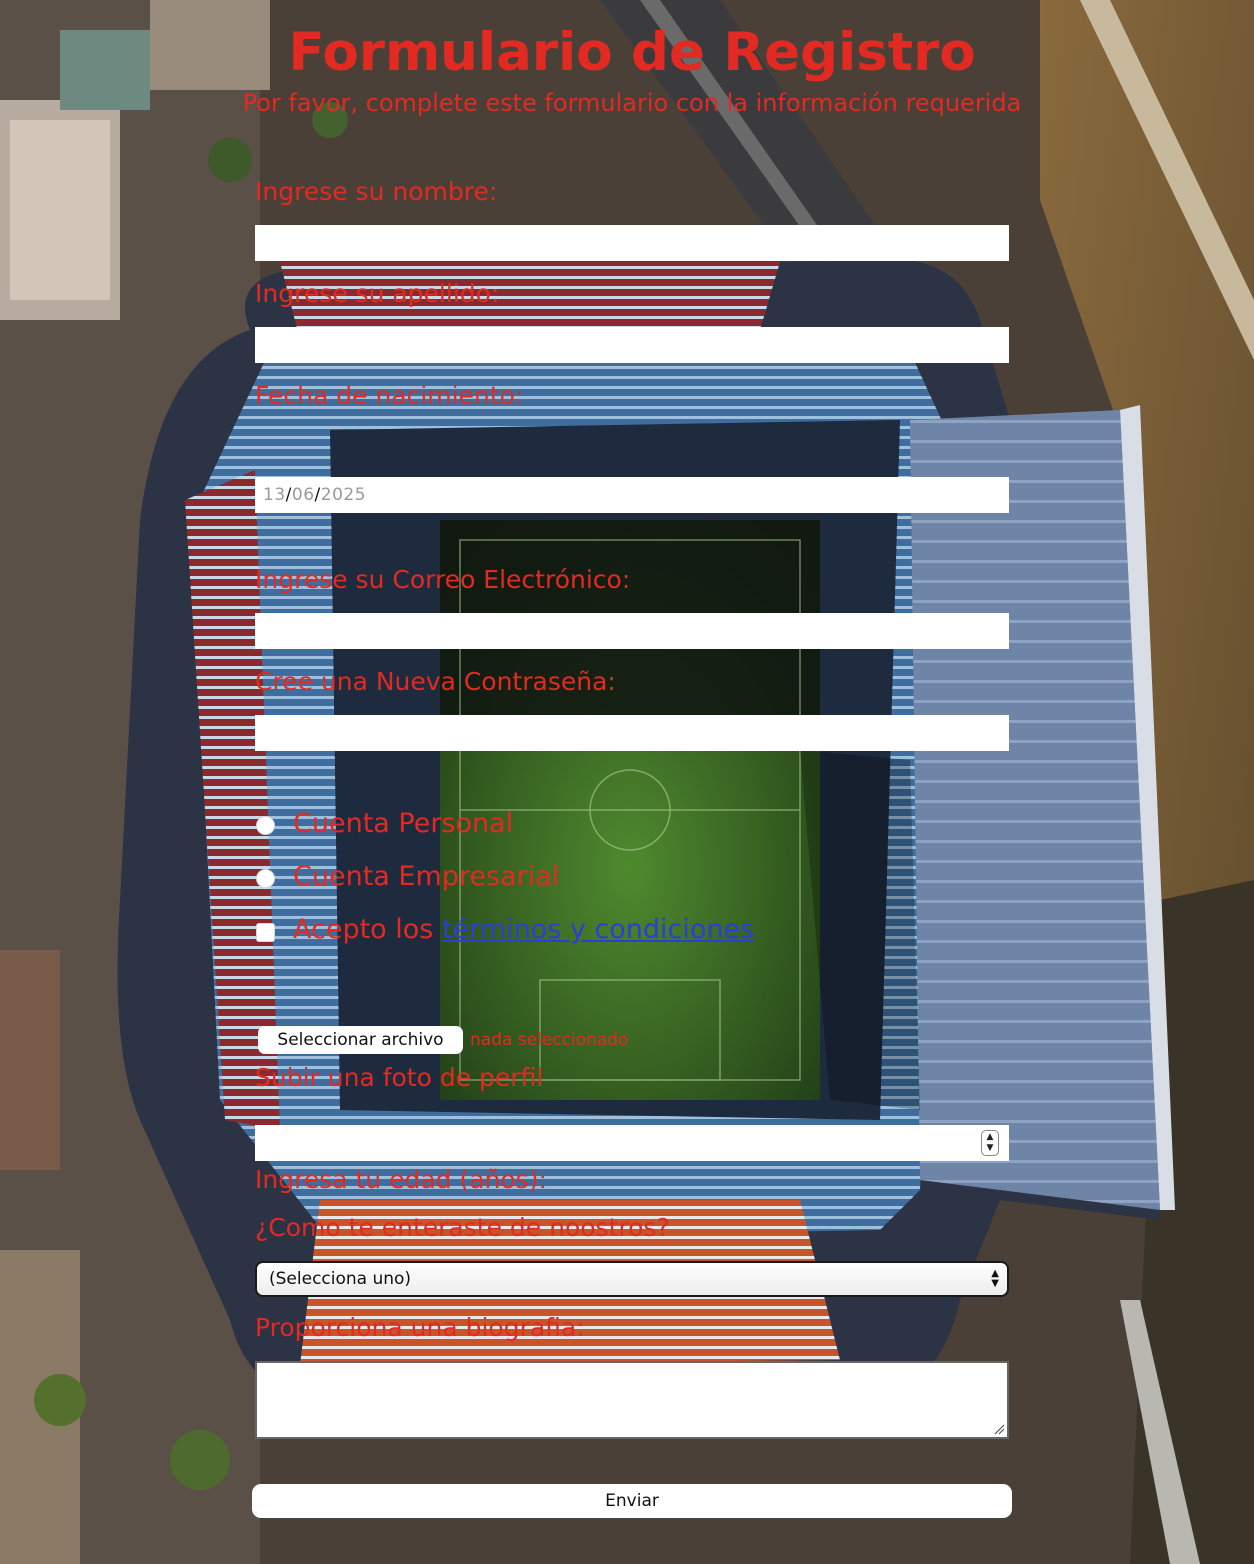 Image resolution: width=1254 pixels, height=1564 pixels. I want to click on submit-button: Enviar, so click(632, 1501).